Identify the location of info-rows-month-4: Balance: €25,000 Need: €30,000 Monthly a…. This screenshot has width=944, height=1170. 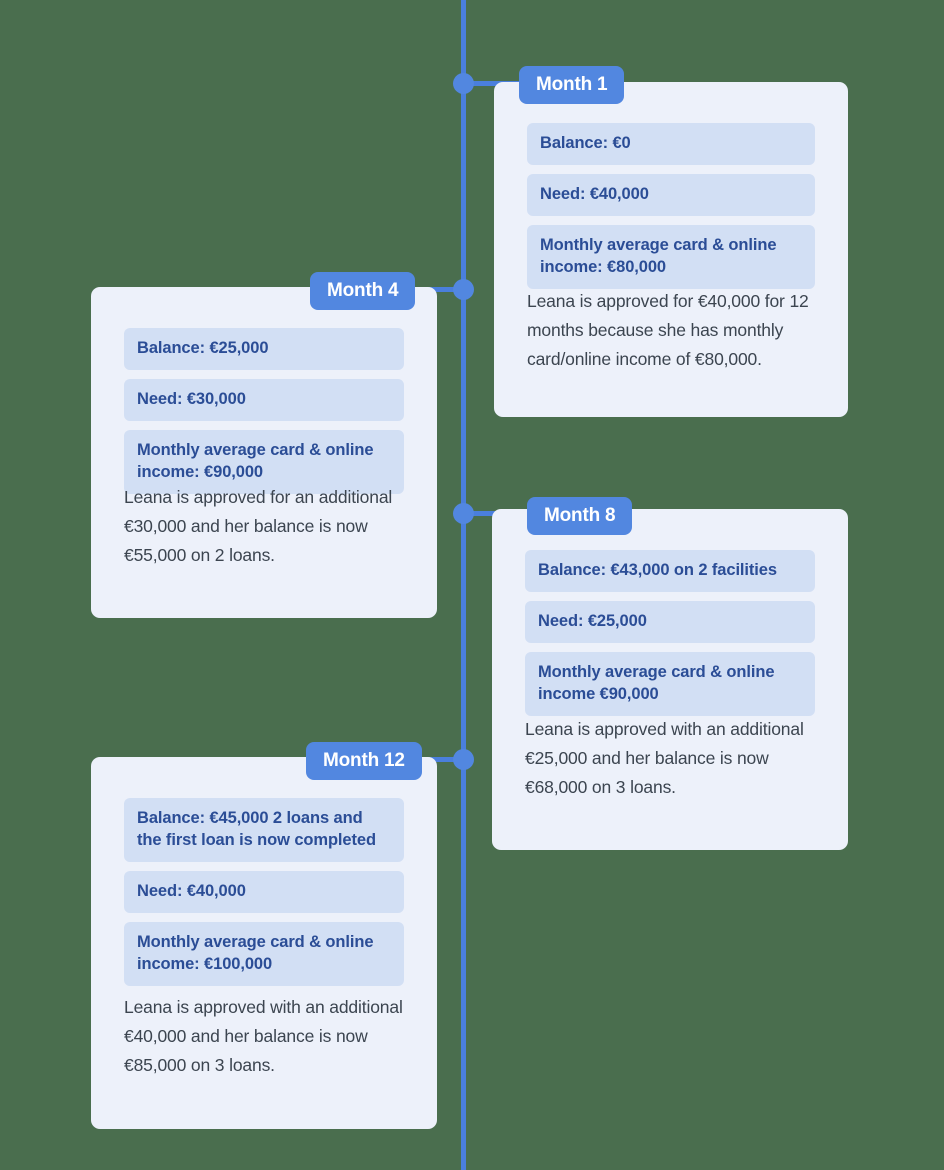
(264, 415).